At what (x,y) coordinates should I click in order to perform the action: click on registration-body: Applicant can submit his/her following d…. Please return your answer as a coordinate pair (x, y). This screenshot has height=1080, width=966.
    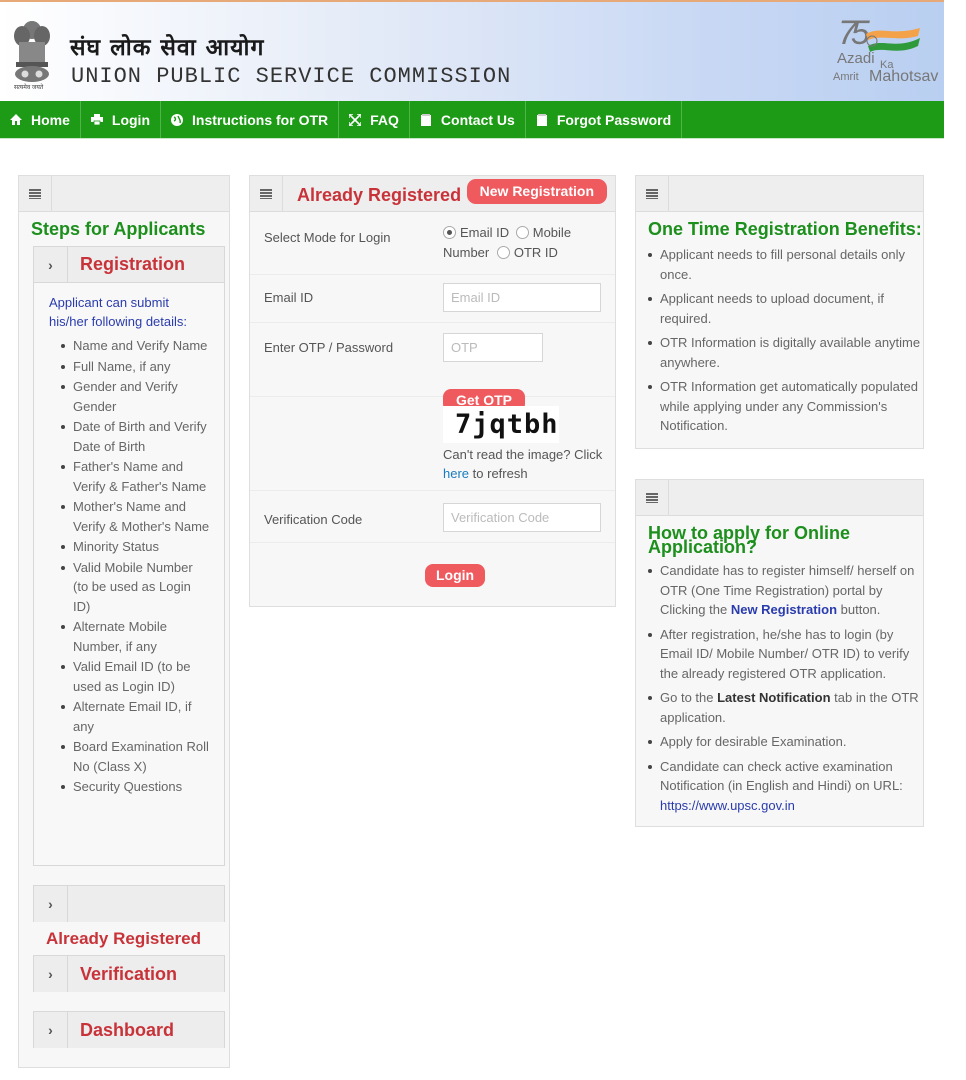
    Looking at the image, I should click on (129, 547).